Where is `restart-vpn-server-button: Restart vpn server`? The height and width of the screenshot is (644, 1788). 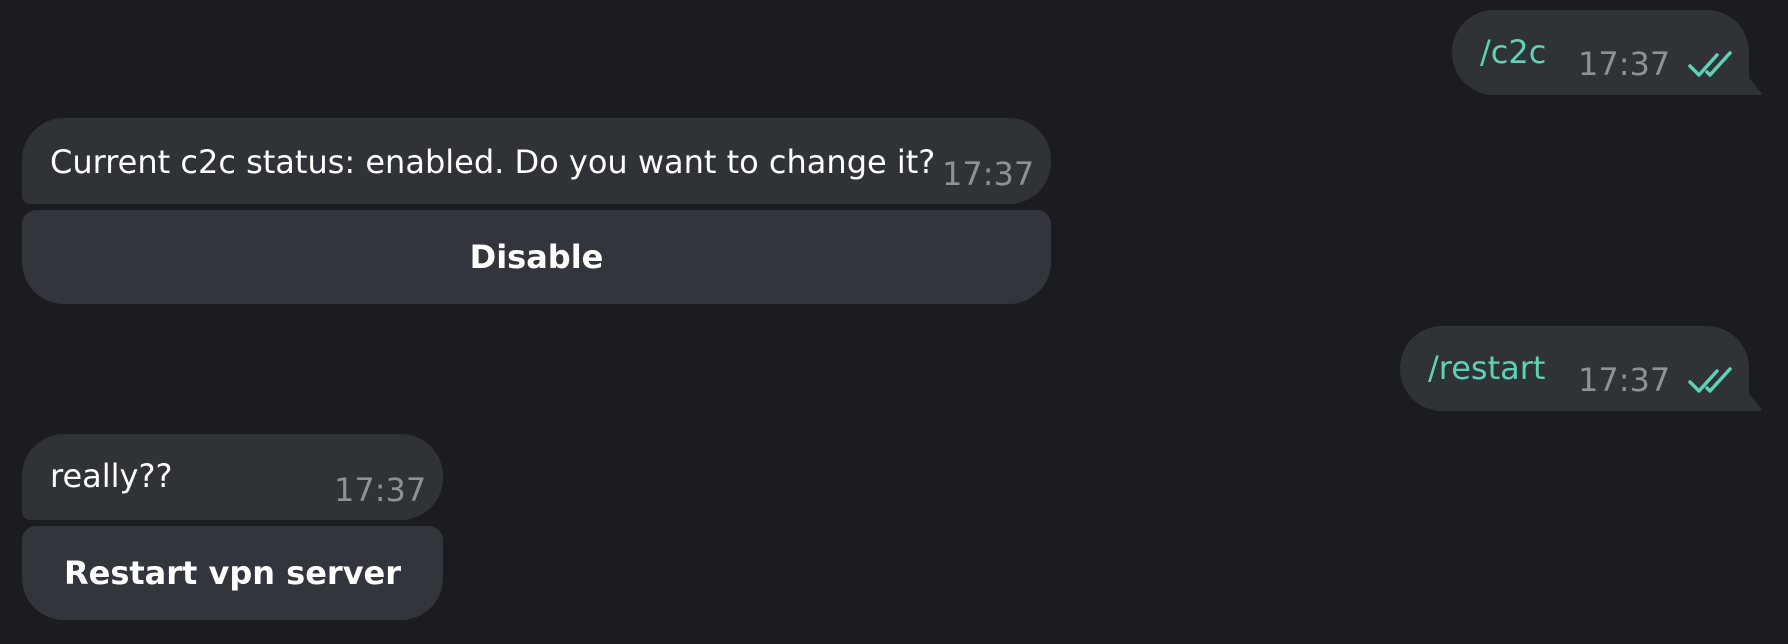 restart-vpn-server-button: Restart vpn server is located at coordinates (232, 573).